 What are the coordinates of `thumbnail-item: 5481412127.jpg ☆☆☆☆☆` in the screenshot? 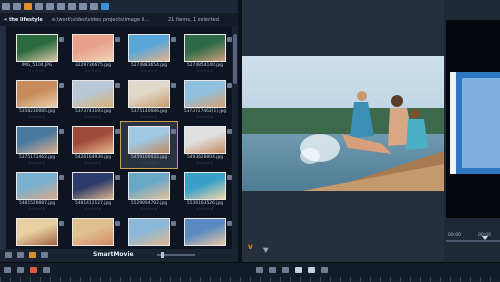 It's located at (93, 191).